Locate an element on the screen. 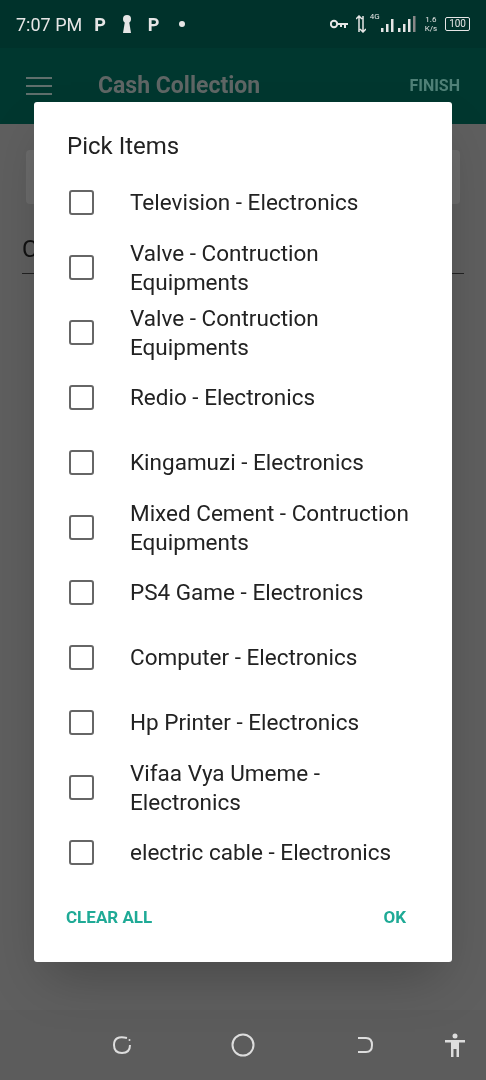 This screenshot has width=486, height=1080. item-label: Kingamuzi - Electronics is located at coordinates (247, 462).